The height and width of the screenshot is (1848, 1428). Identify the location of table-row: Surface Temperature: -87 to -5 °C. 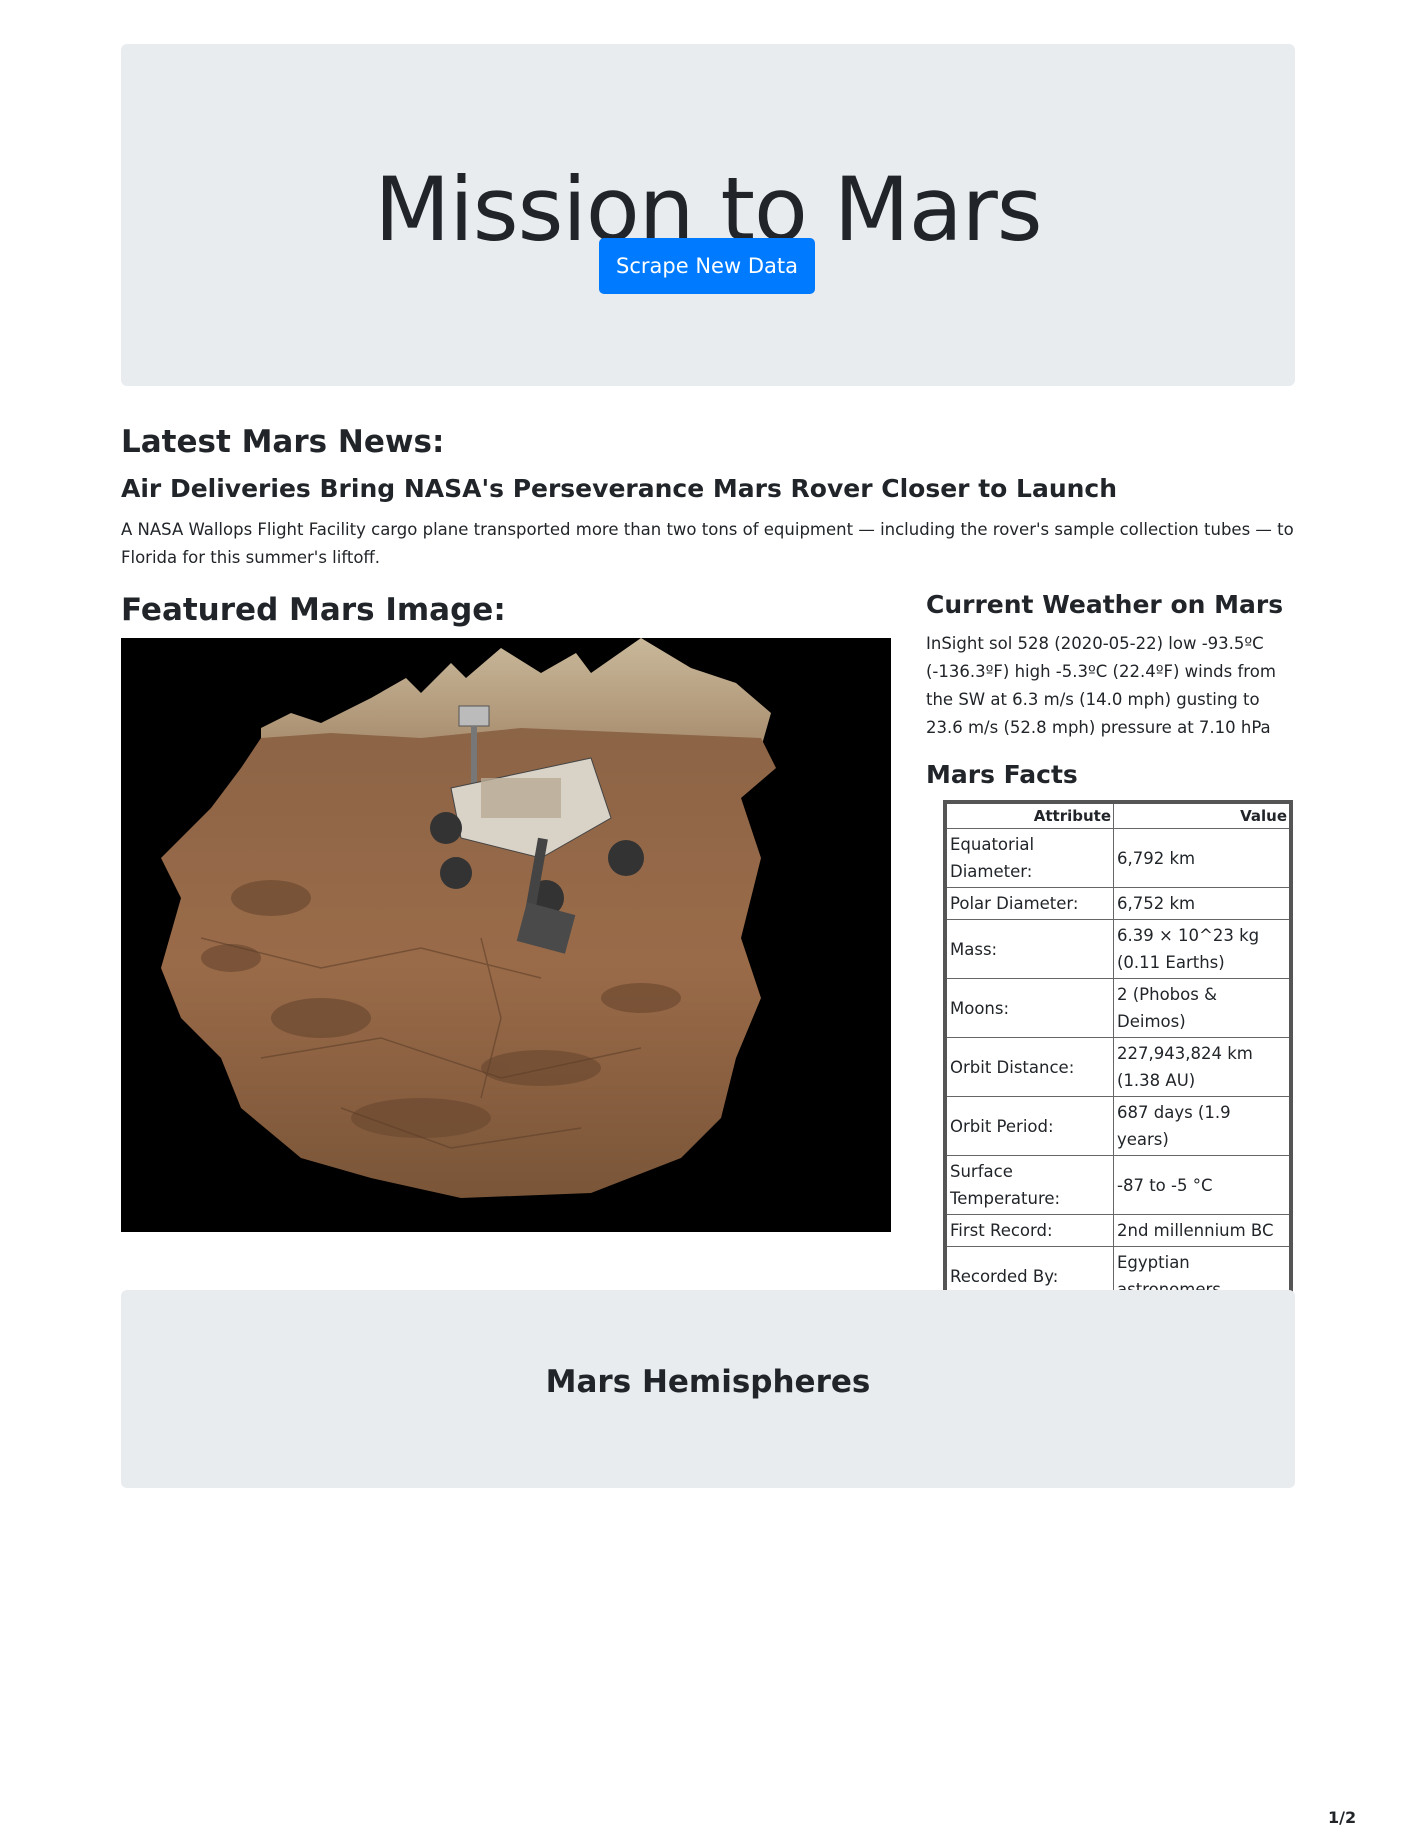
(1118, 1185).